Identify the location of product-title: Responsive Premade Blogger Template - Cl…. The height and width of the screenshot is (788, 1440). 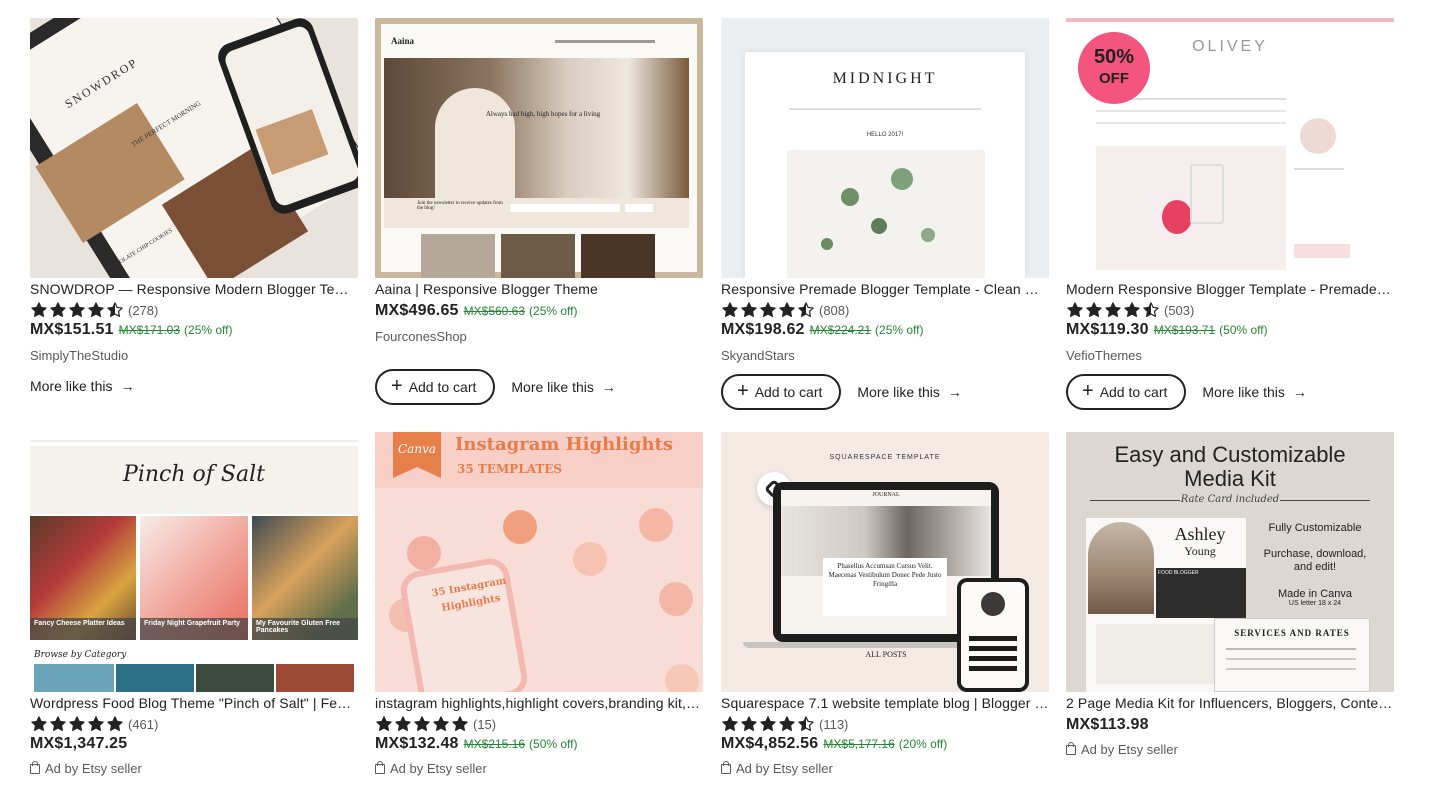
(885, 289).